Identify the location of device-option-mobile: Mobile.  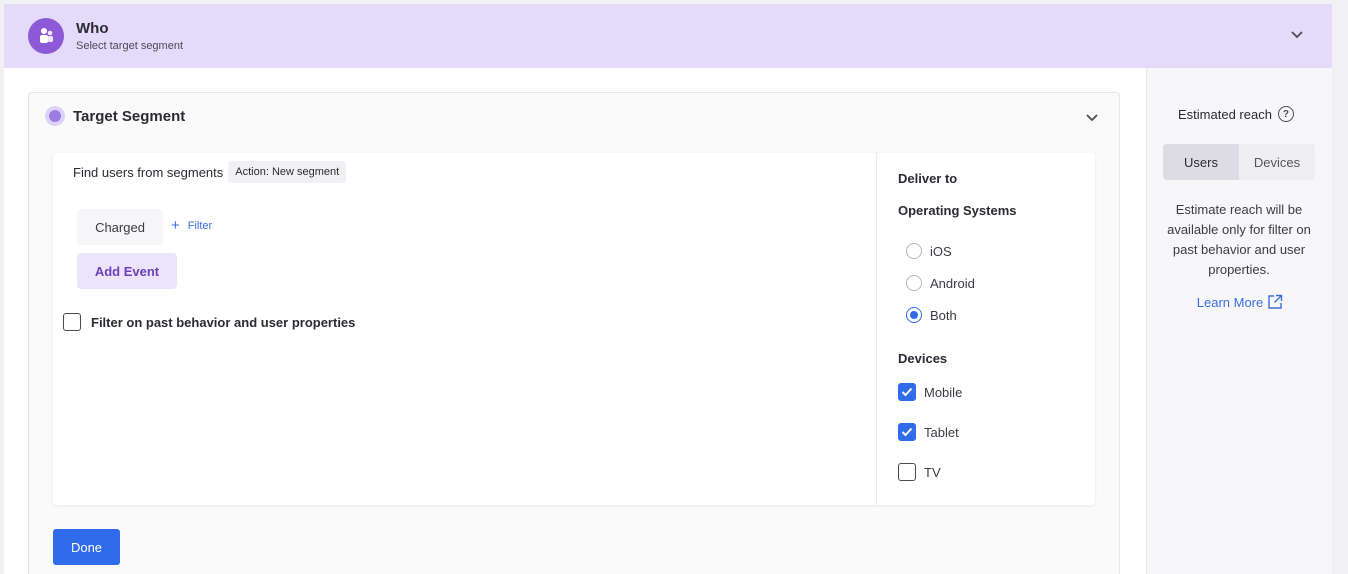
(930, 392).